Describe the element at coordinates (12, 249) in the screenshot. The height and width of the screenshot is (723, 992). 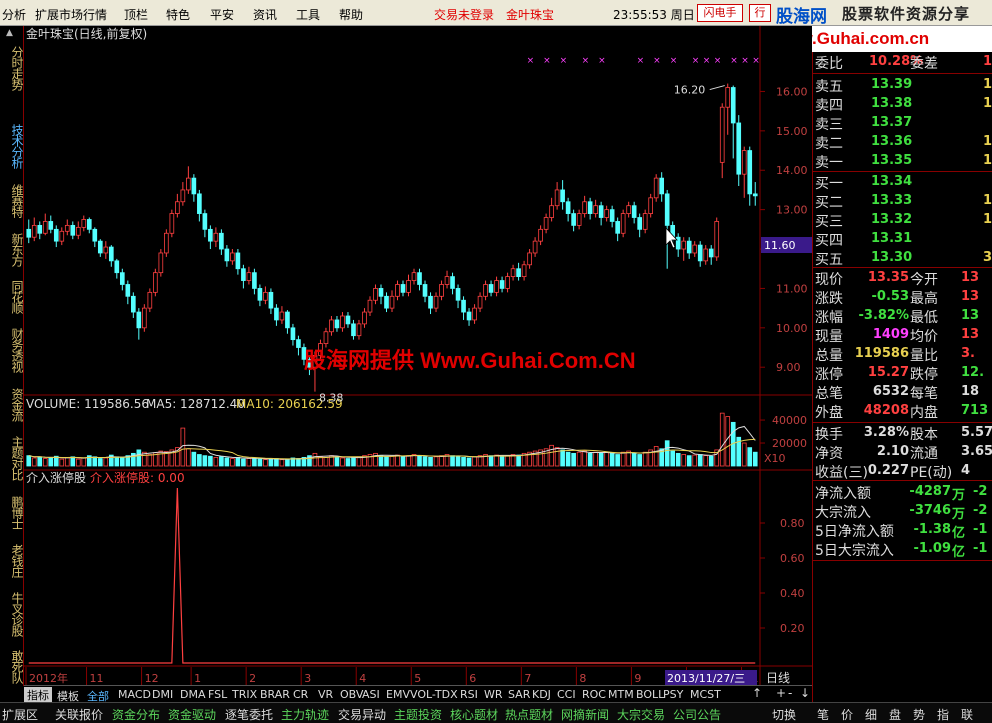
I see `tab-xindongfang: 新东方` at that location.